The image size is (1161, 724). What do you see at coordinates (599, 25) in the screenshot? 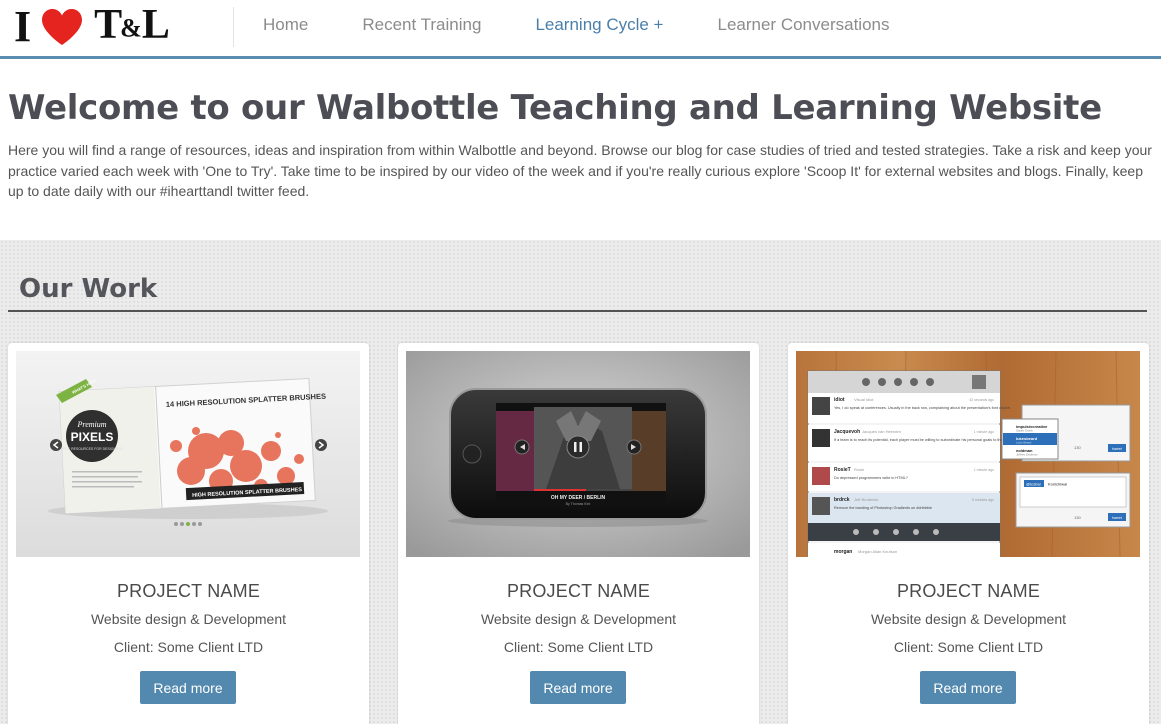
I see `nav-item-learning-cycle: Learning Cycle +` at bounding box center [599, 25].